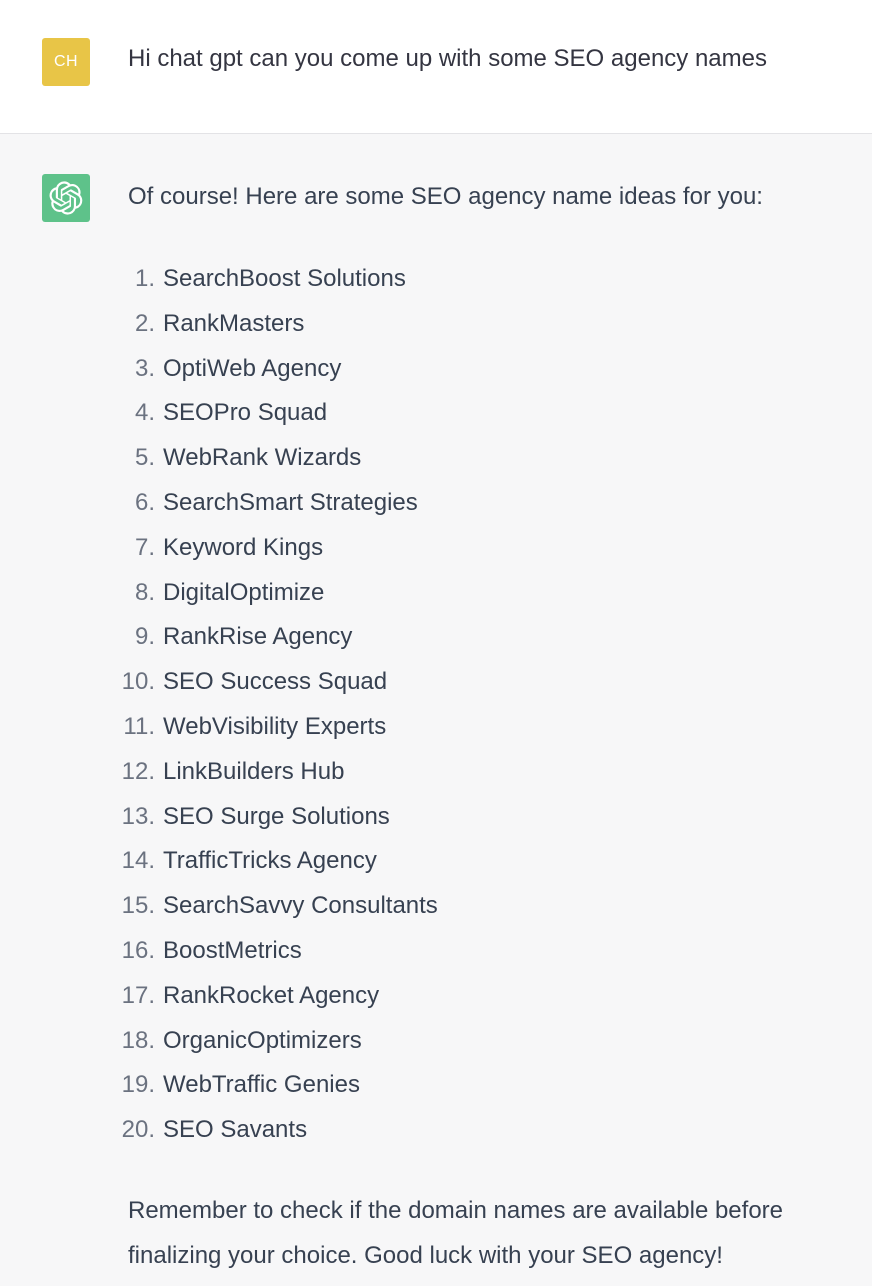 The image size is (872, 1286). I want to click on list-item: 2. RankMasters, so click(483, 324).